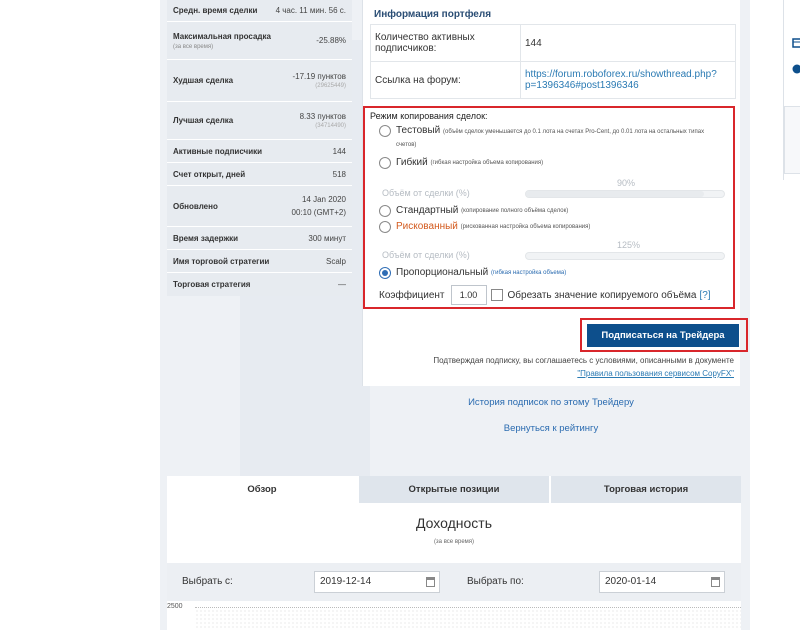 This screenshot has height=630, width=800. What do you see at coordinates (259, 151) in the screenshot?
I see `stat-row: Активные подписчики 144` at bounding box center [259, 151].